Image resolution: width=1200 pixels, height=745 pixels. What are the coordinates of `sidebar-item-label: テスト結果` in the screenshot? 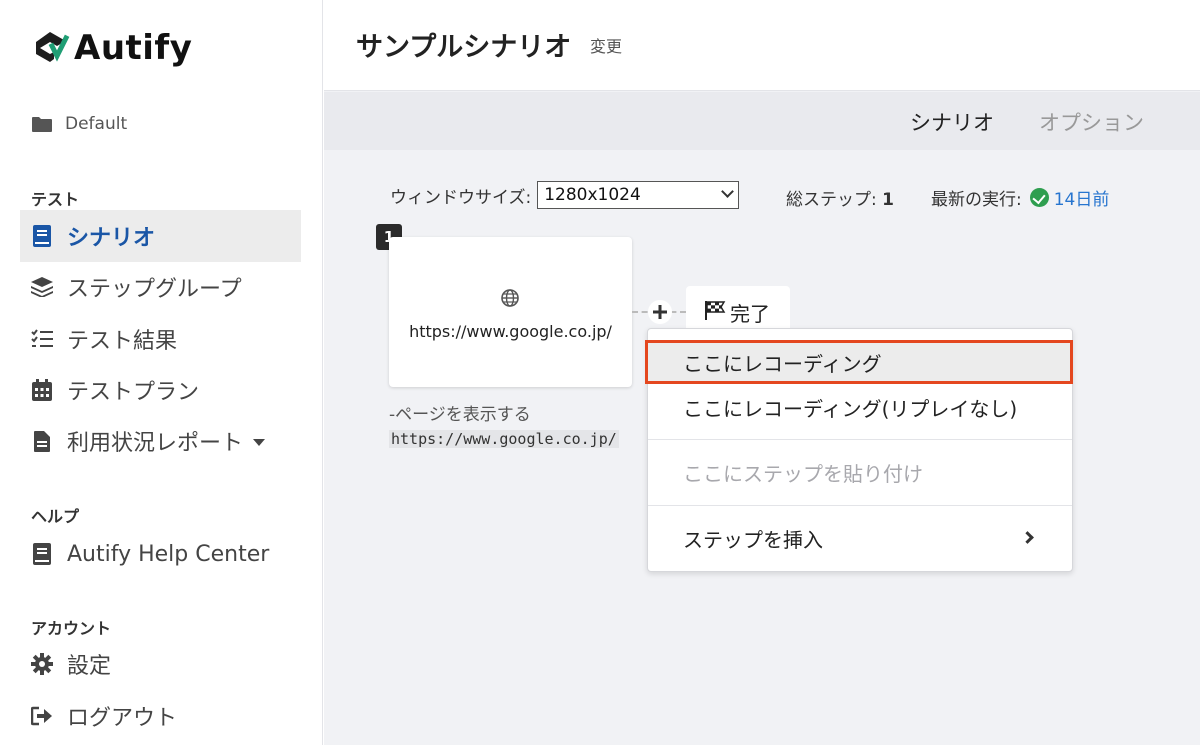 It's located at (122, 341).